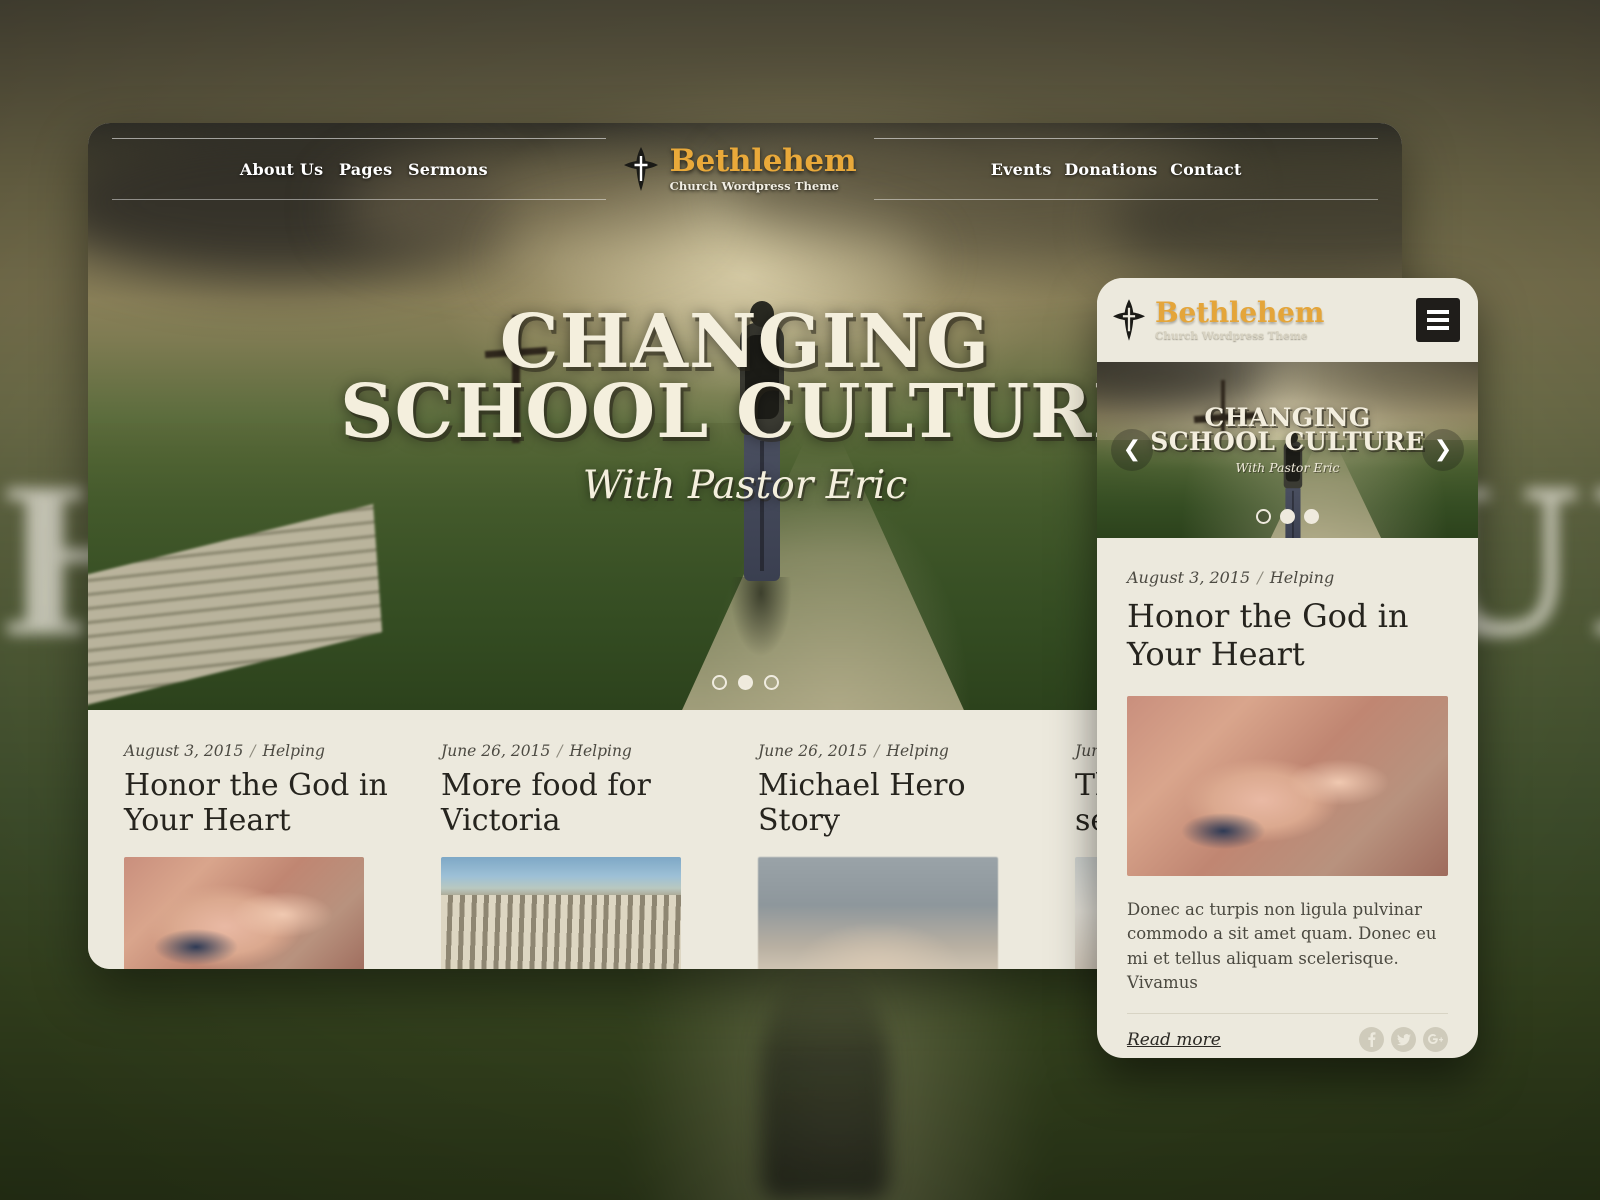  Describe the element at coordinates (448, 169) in the screenshot. I see `nav-link-sermons: Sermons` at that location.